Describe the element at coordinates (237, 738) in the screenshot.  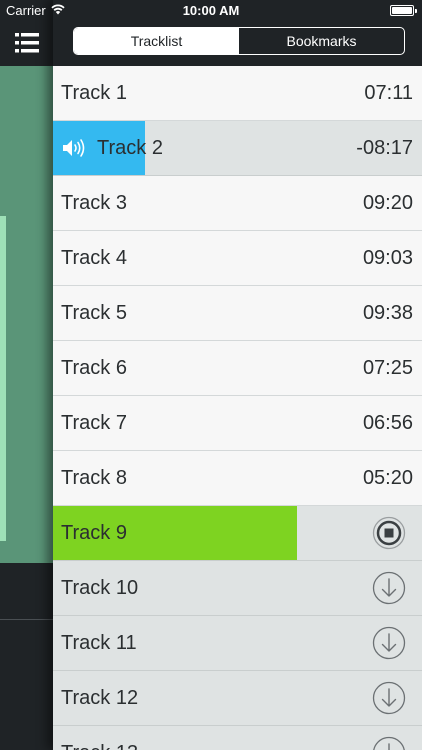
I see `track-row: Track 13` at that location.